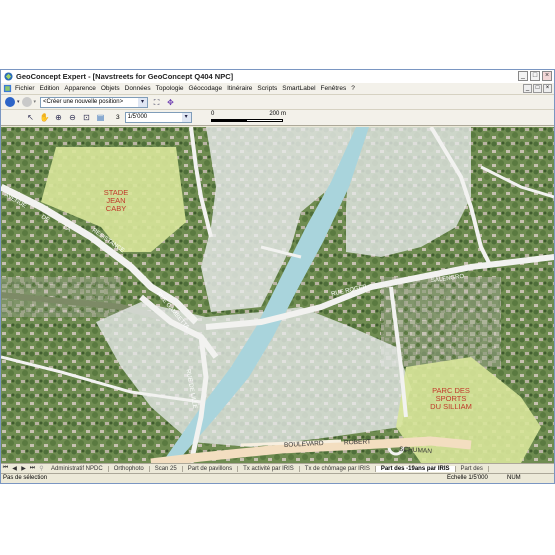 This screenshot has width=555, height=555. Describe the element at coordinates (32, 468) in the screenshot. I see `tab-last-icon: ⏭` at that location.